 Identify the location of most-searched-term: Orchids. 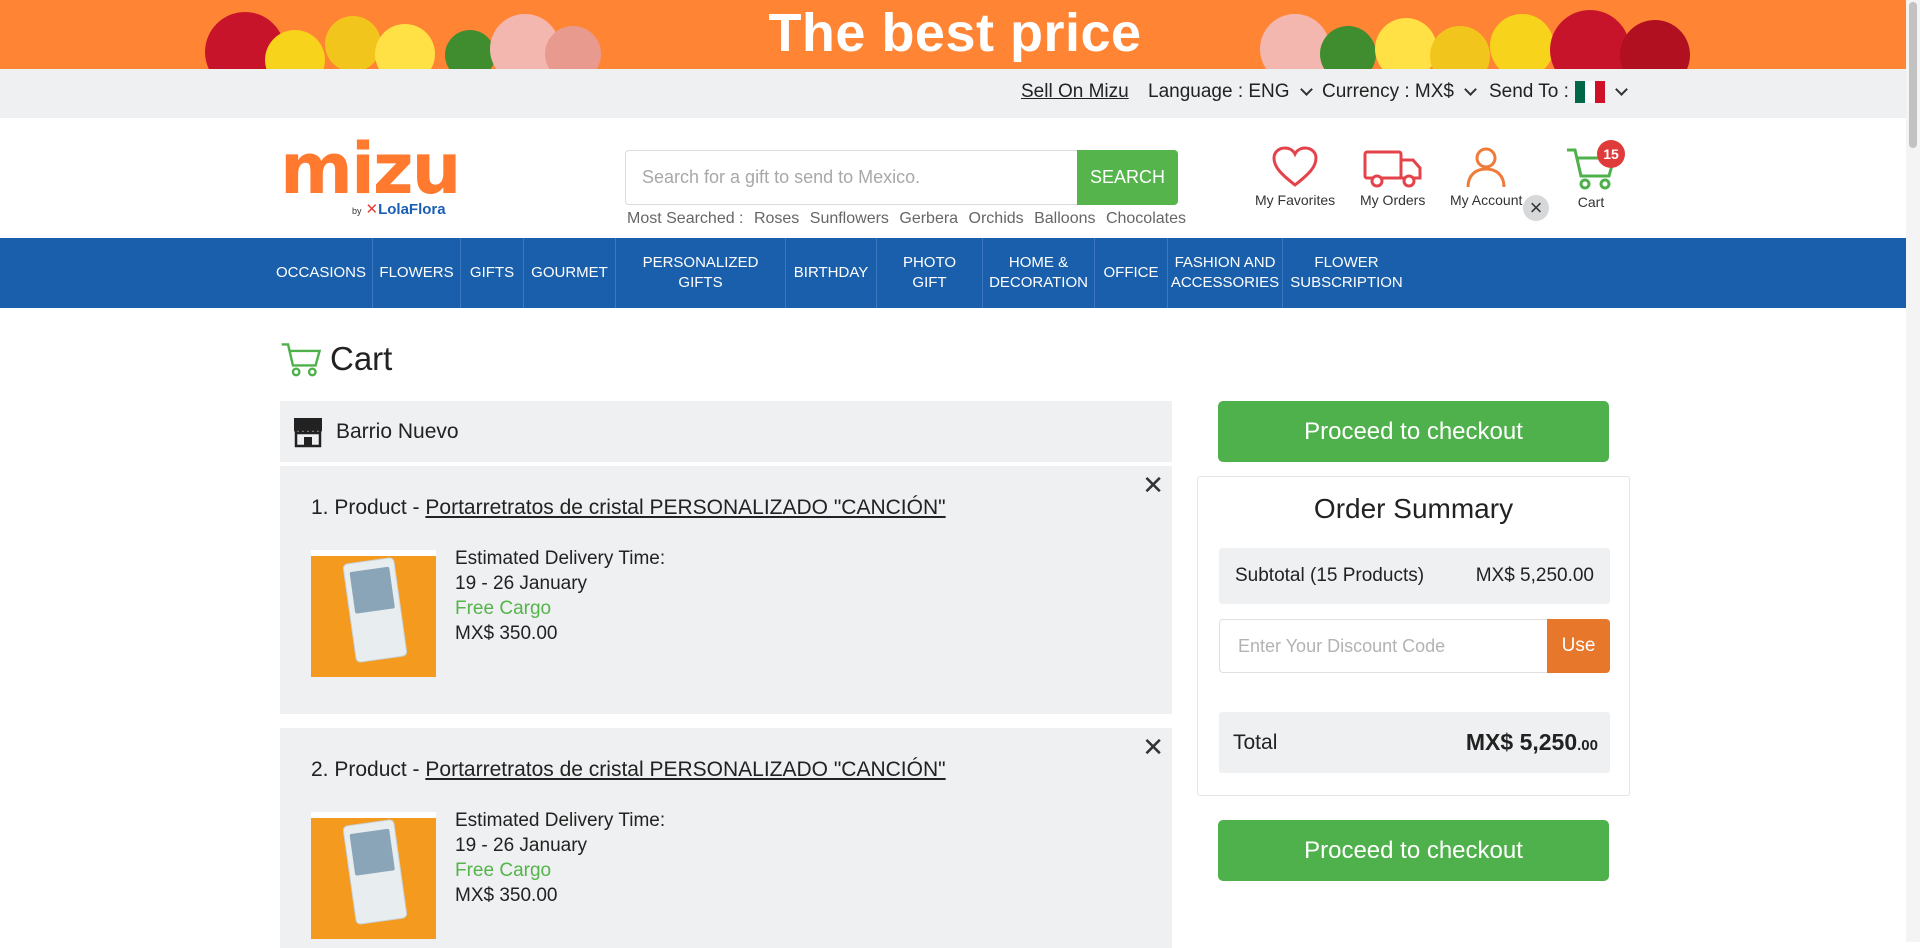
(996, 218).